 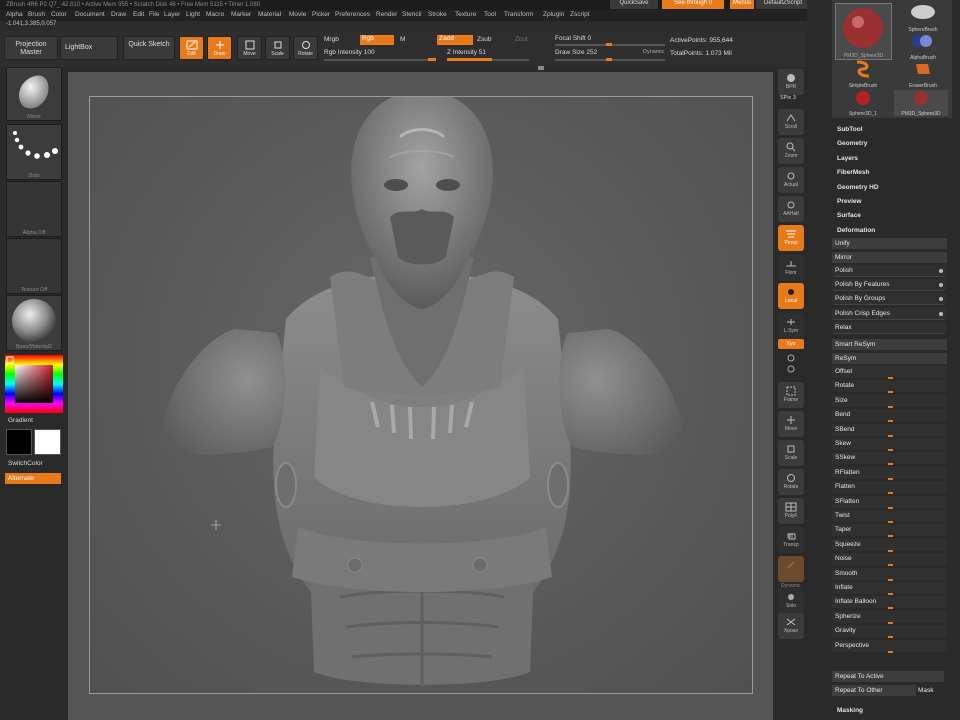 I want to click on shelf-local-button: Local, so click(x=791, y=296).